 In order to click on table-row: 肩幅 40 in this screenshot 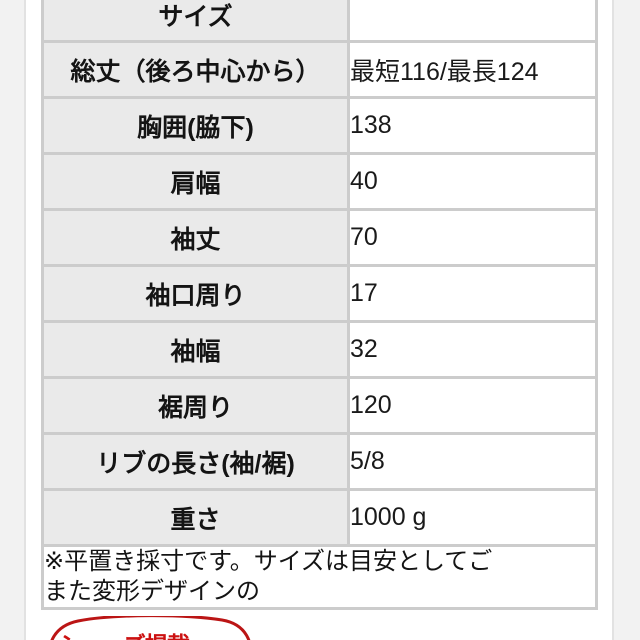, I will do `click(319, 183)`.